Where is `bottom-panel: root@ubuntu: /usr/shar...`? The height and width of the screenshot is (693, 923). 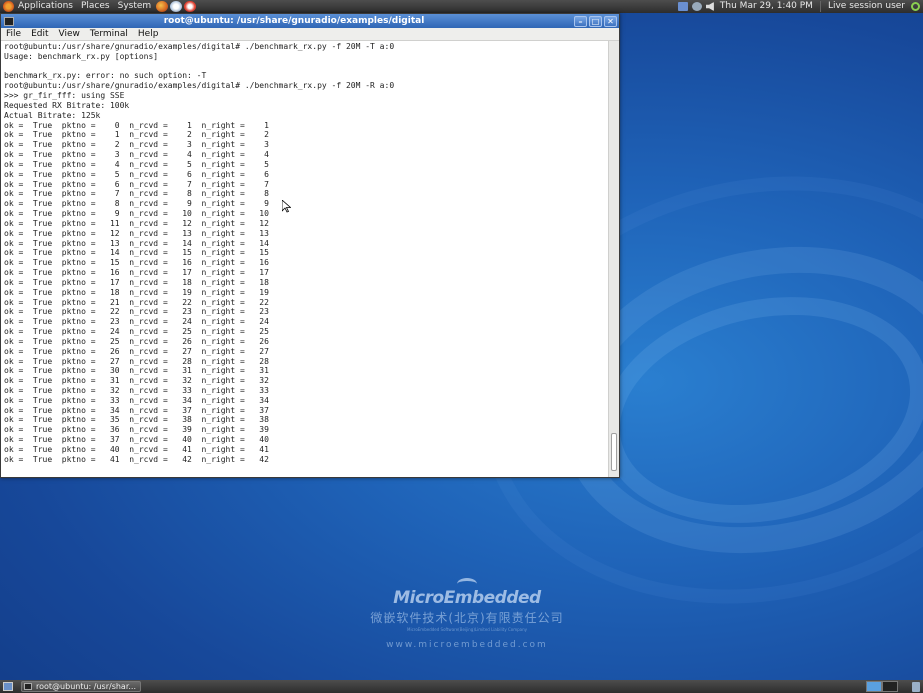
bottom-panel: root@ubuntu: /usr/shar... is located at coordinates (461, 686).